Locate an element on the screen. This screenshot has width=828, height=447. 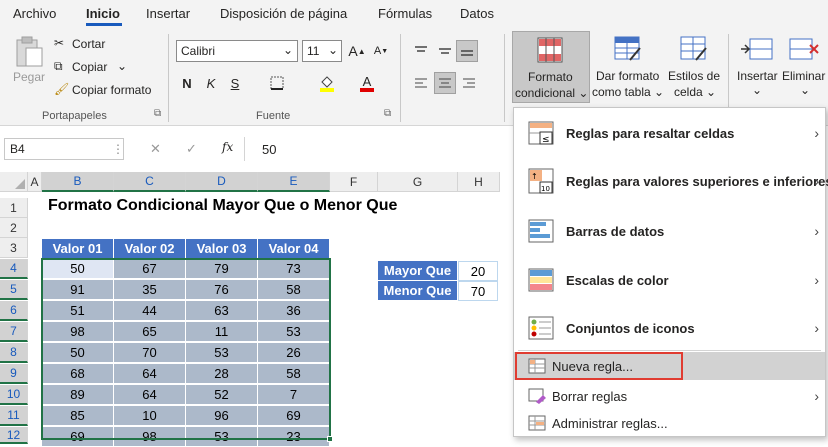
menu-item-data-bars: Barras de datos › is located at coordinates (669, 231).